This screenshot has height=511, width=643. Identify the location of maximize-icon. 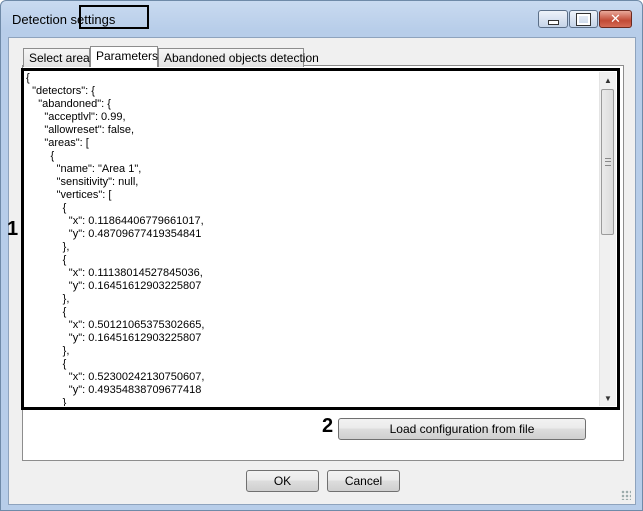
(583, 19).